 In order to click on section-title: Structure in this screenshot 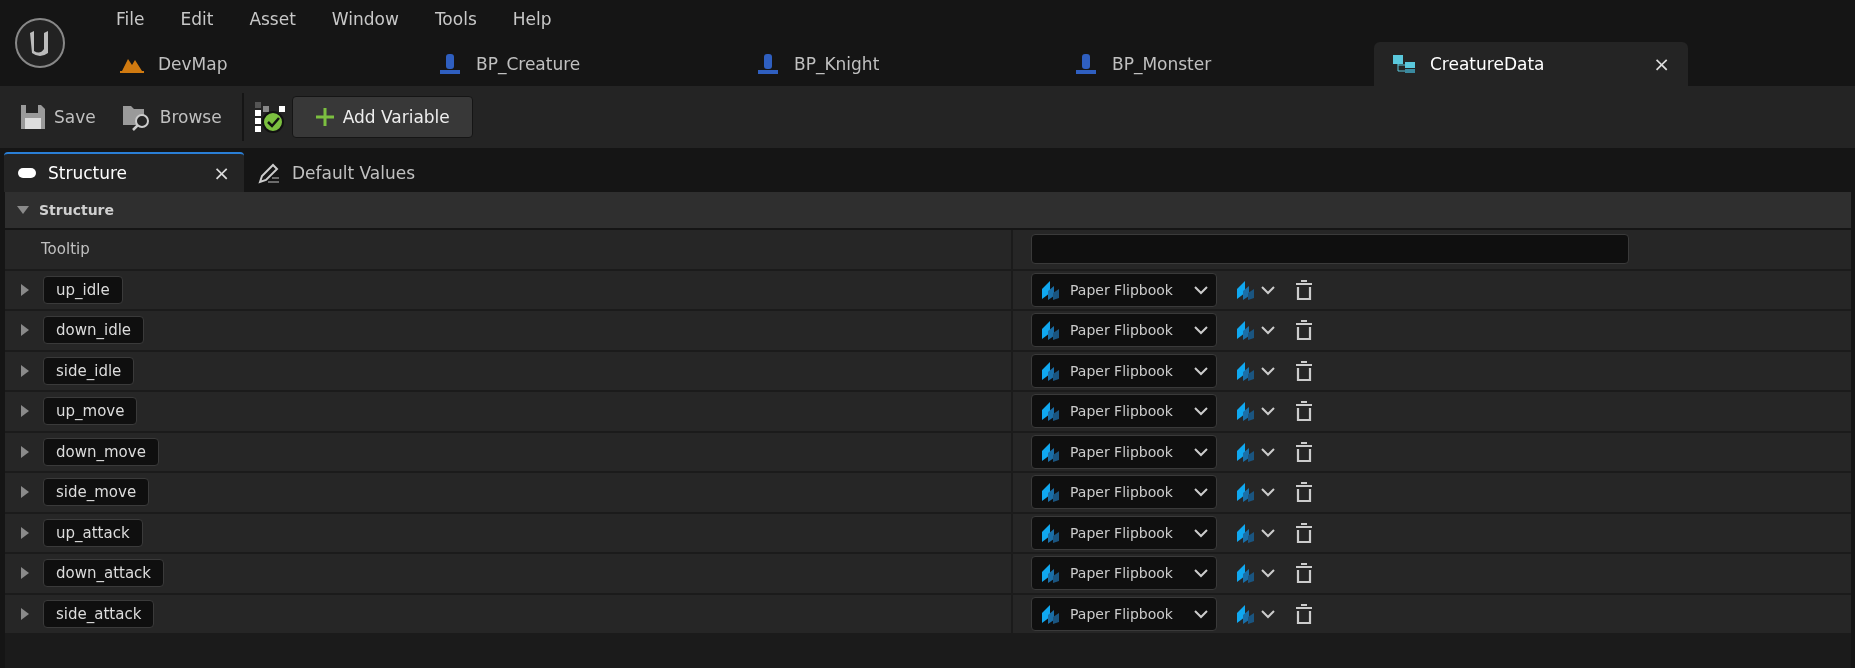, I will do `click(76, 210)`.